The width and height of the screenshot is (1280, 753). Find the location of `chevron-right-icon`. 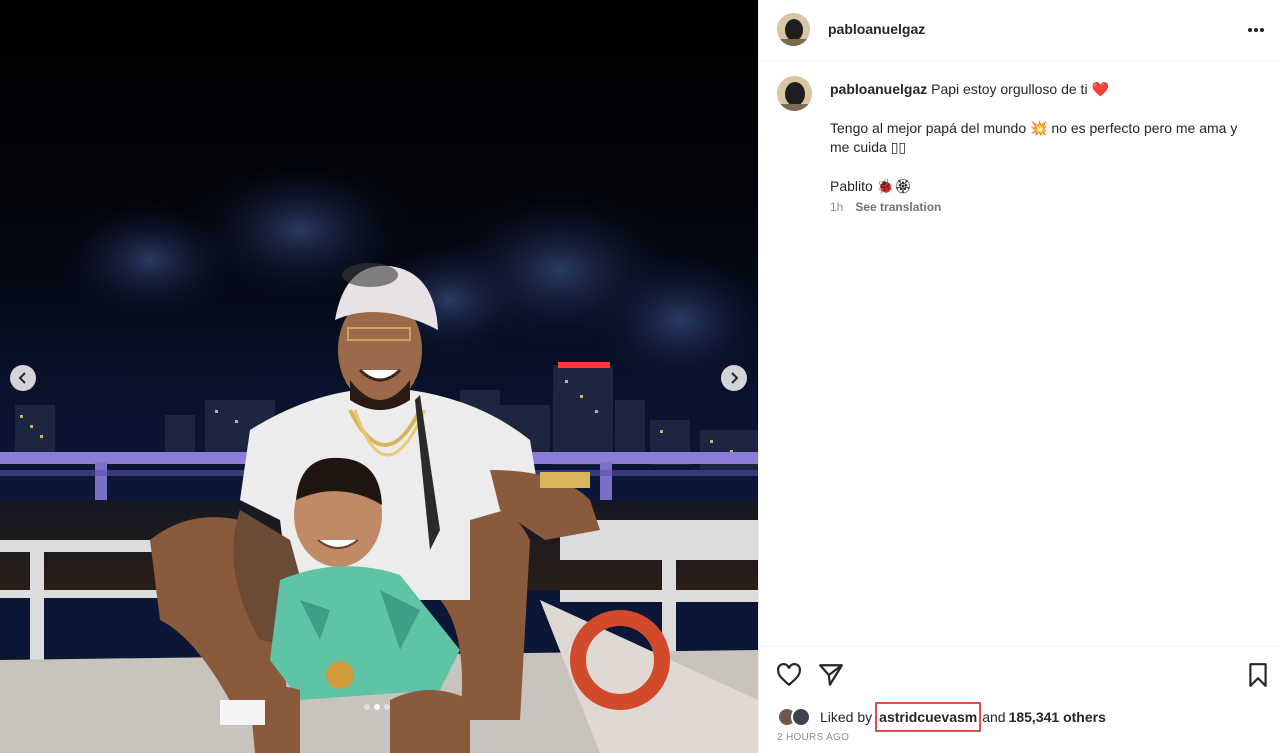

chevron-right-icon is located at coordinates (735, 378).